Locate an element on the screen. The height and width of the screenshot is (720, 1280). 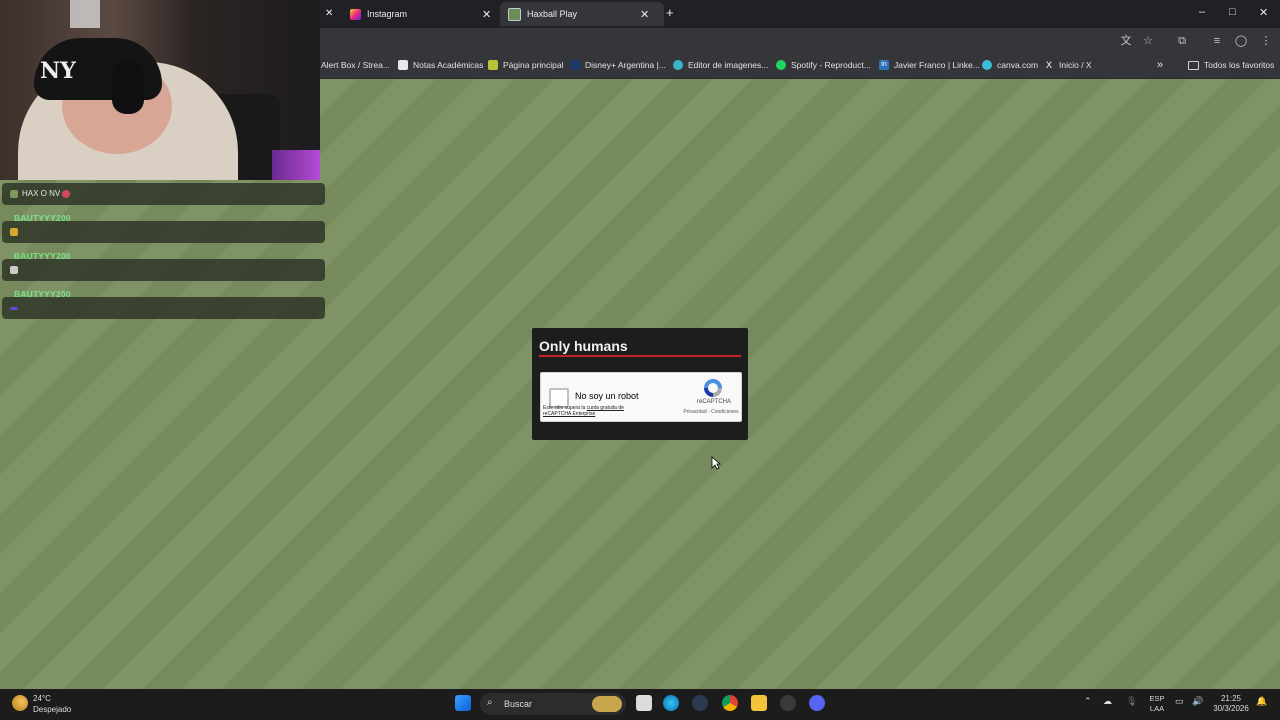
translate-icon: 文 is located at coordinates (1126, 41).